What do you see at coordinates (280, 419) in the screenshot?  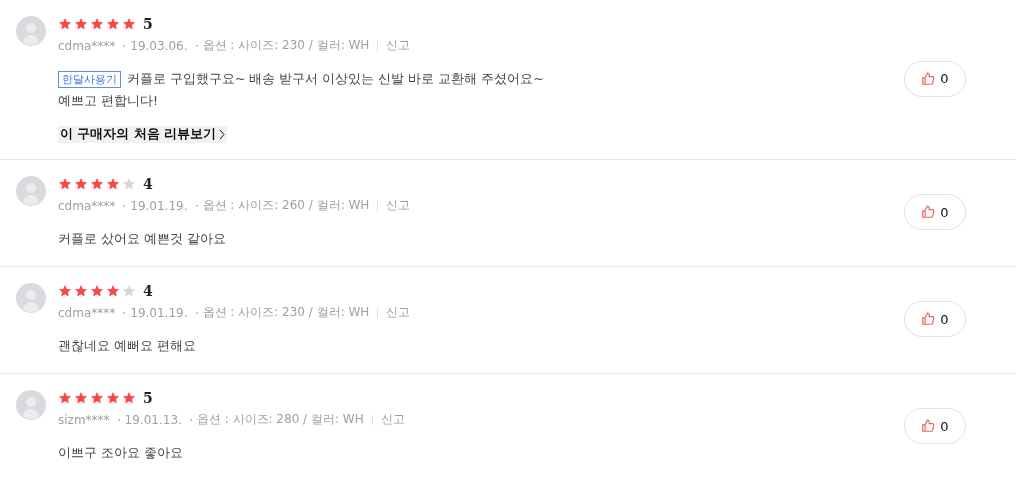 I see `purchase-option: 옵션 : 사이즈: 280 / 컬러: WH` at bounding box center [280, 419].